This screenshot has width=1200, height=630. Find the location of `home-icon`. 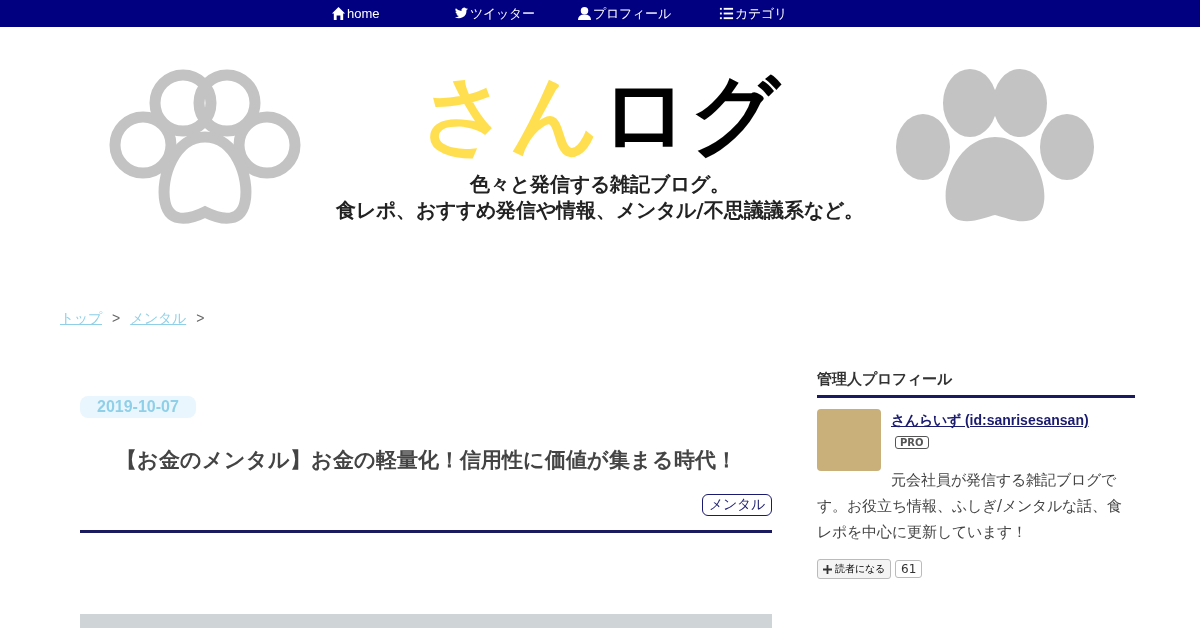

home-icon is located at coordinates (338, 13).